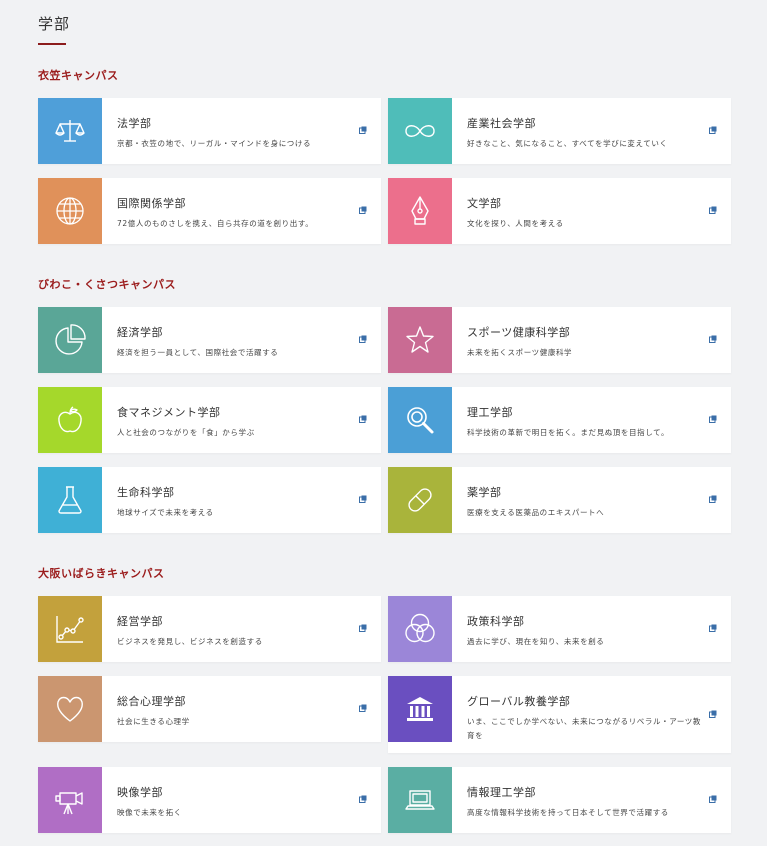  I want to click on faculty-card-policy-science: 政策科学部 過去に学び、現在を知り、未来を創る, so click(559, 629).